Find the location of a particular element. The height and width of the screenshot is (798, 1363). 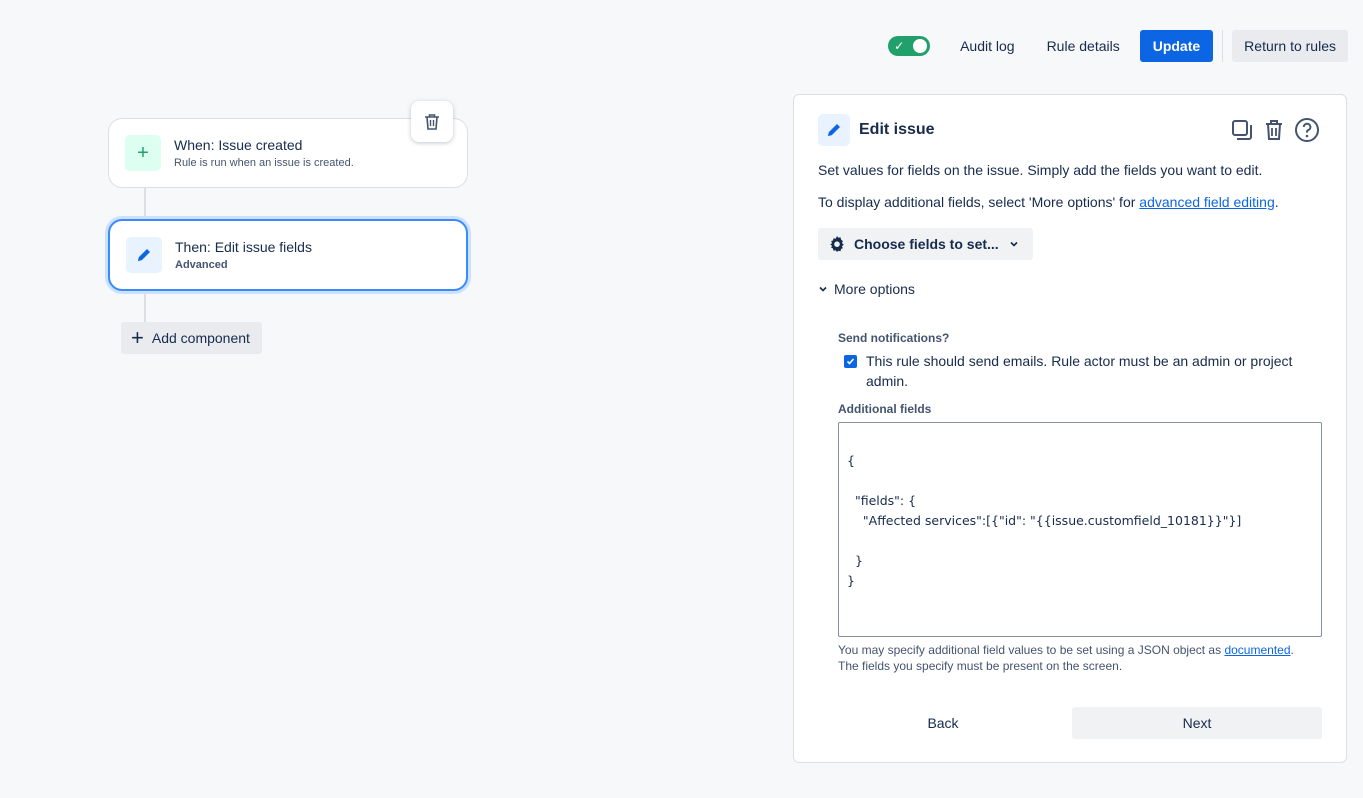

additional-fields-input is located at coordinates (1080, 529).